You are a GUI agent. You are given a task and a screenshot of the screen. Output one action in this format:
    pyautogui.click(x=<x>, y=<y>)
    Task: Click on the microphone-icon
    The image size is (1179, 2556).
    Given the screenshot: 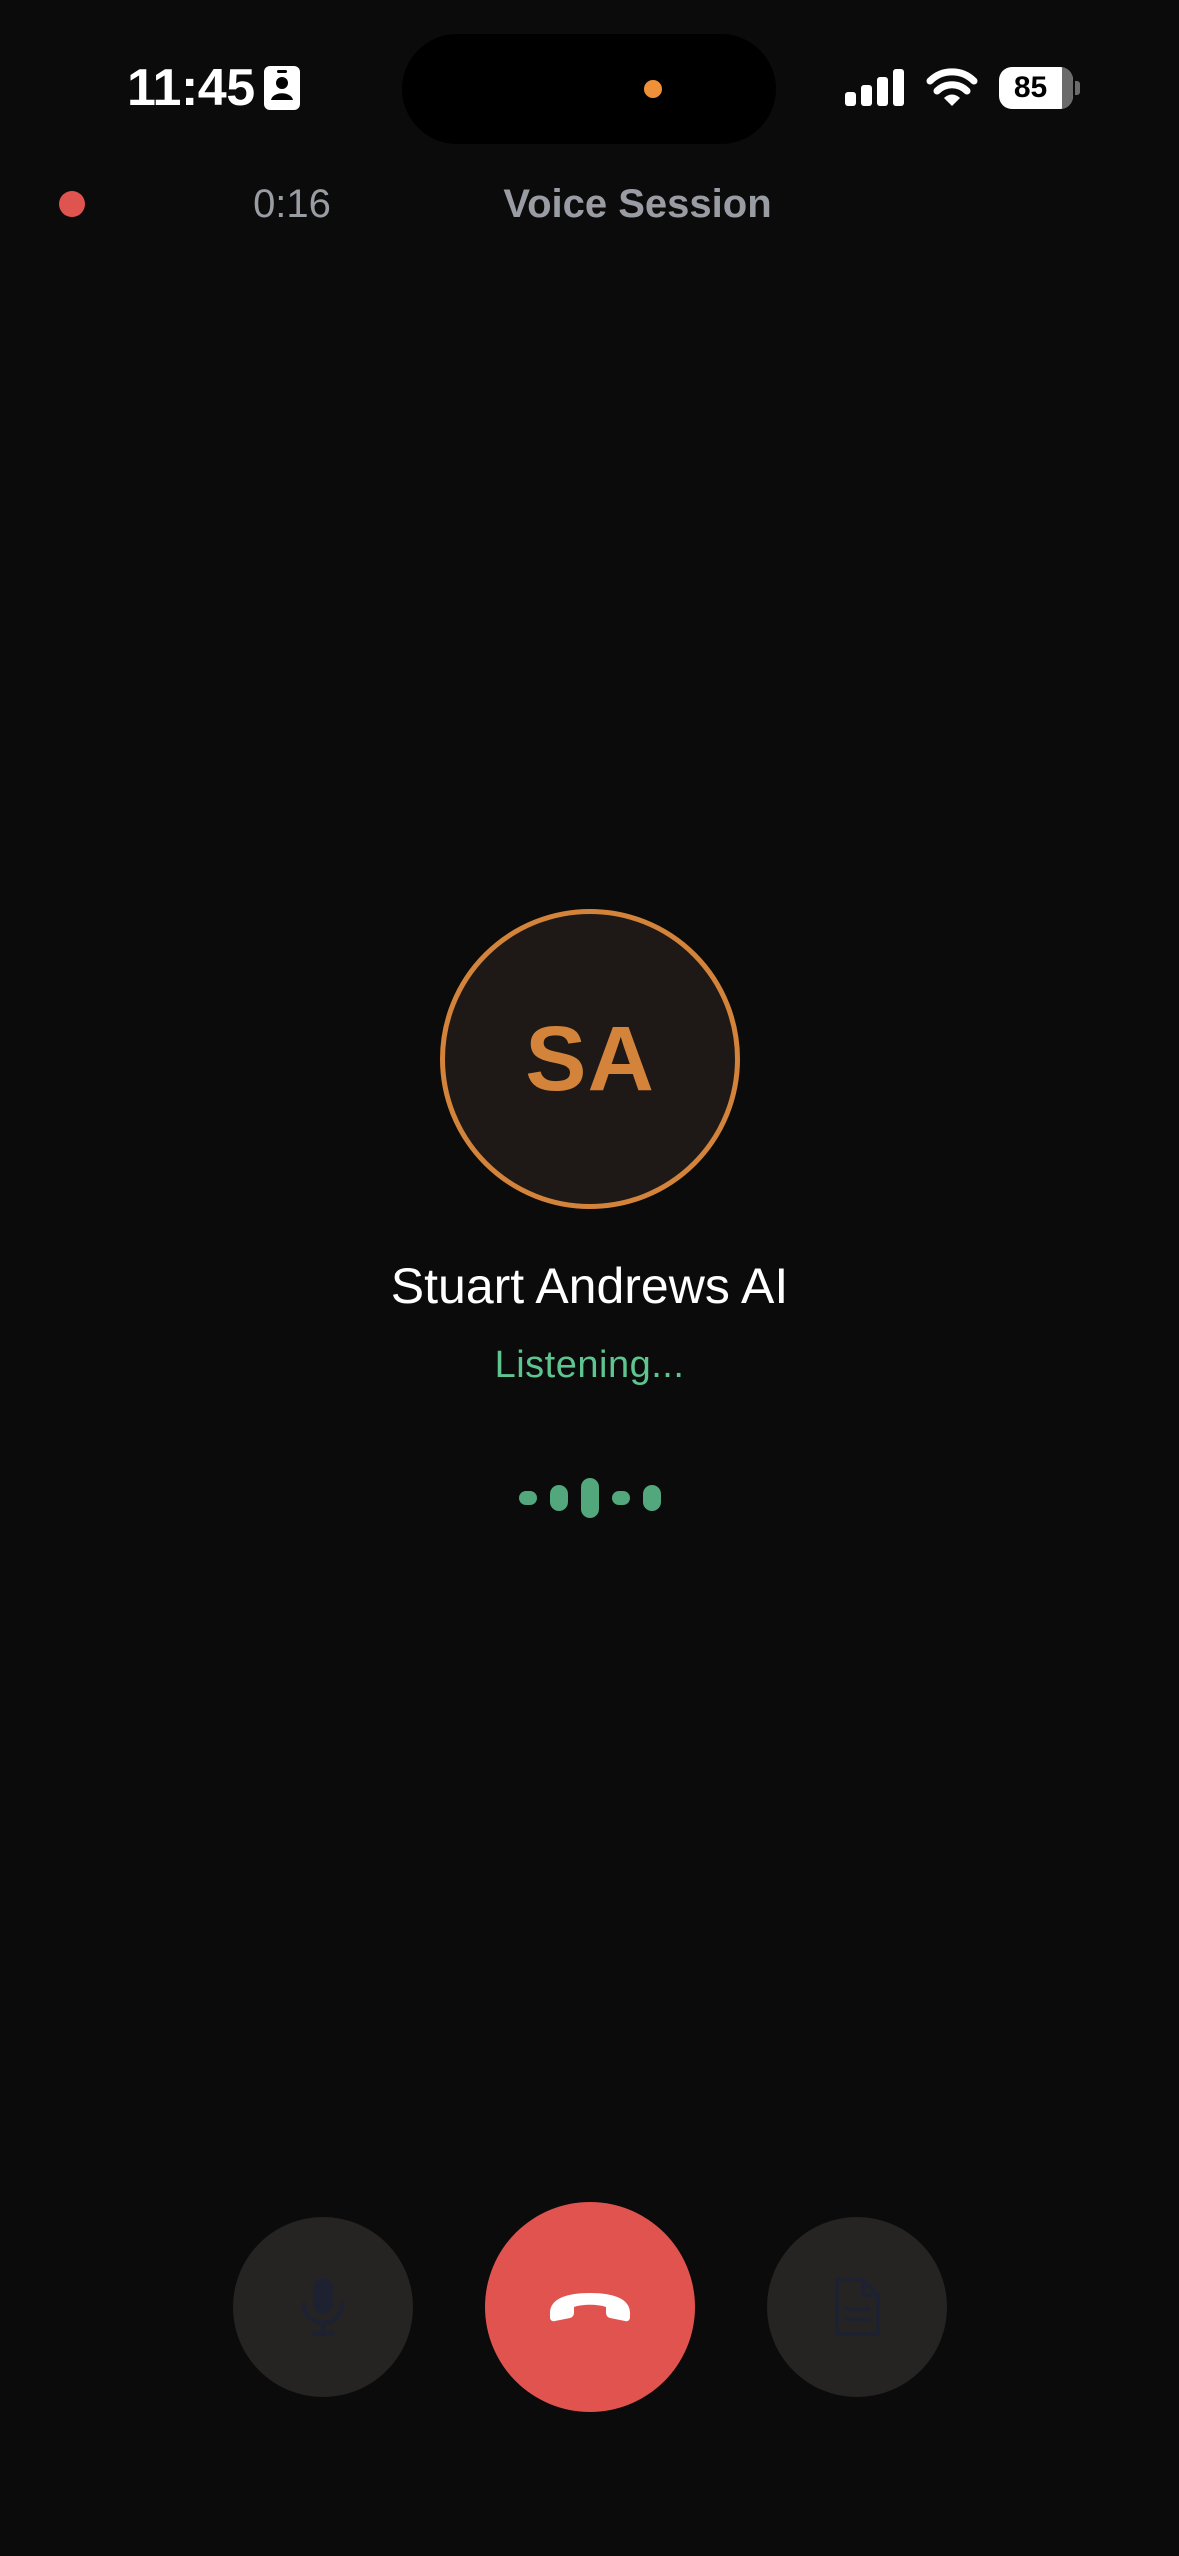 What is the action you would take?
    pyautogui.click(x=323, y=2307)
    